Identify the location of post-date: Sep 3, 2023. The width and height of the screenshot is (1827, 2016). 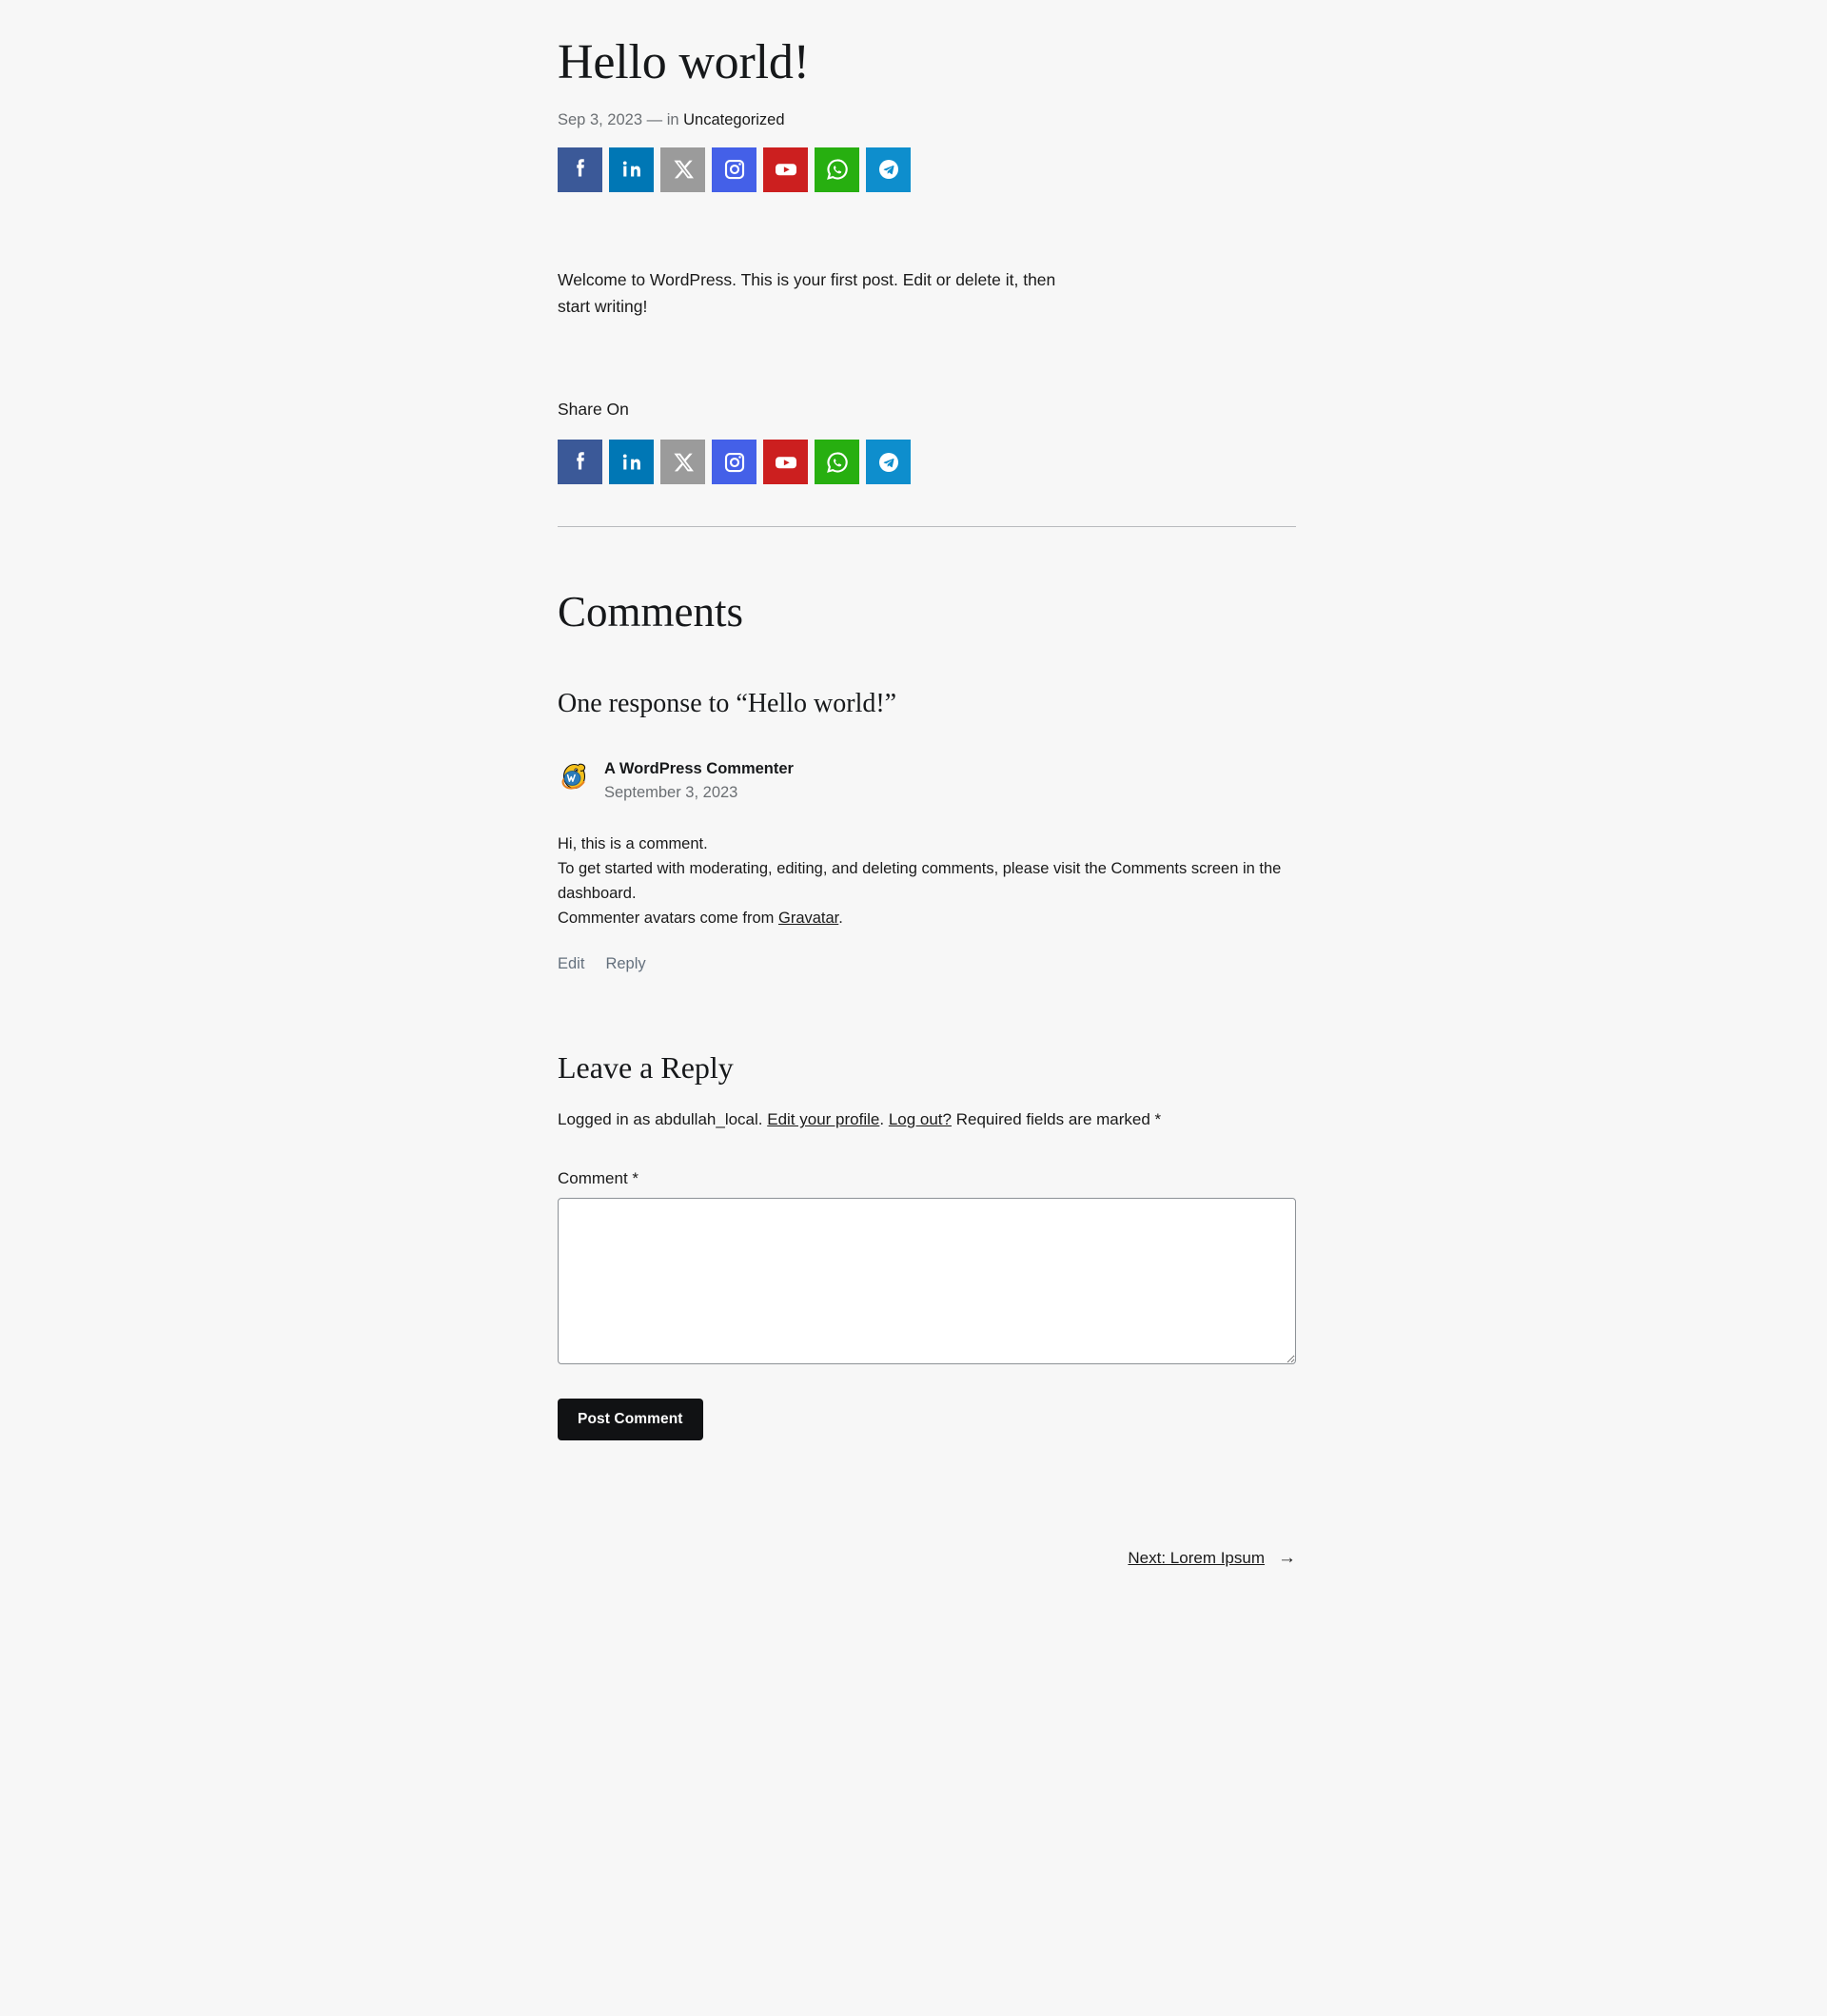
(600, 119).